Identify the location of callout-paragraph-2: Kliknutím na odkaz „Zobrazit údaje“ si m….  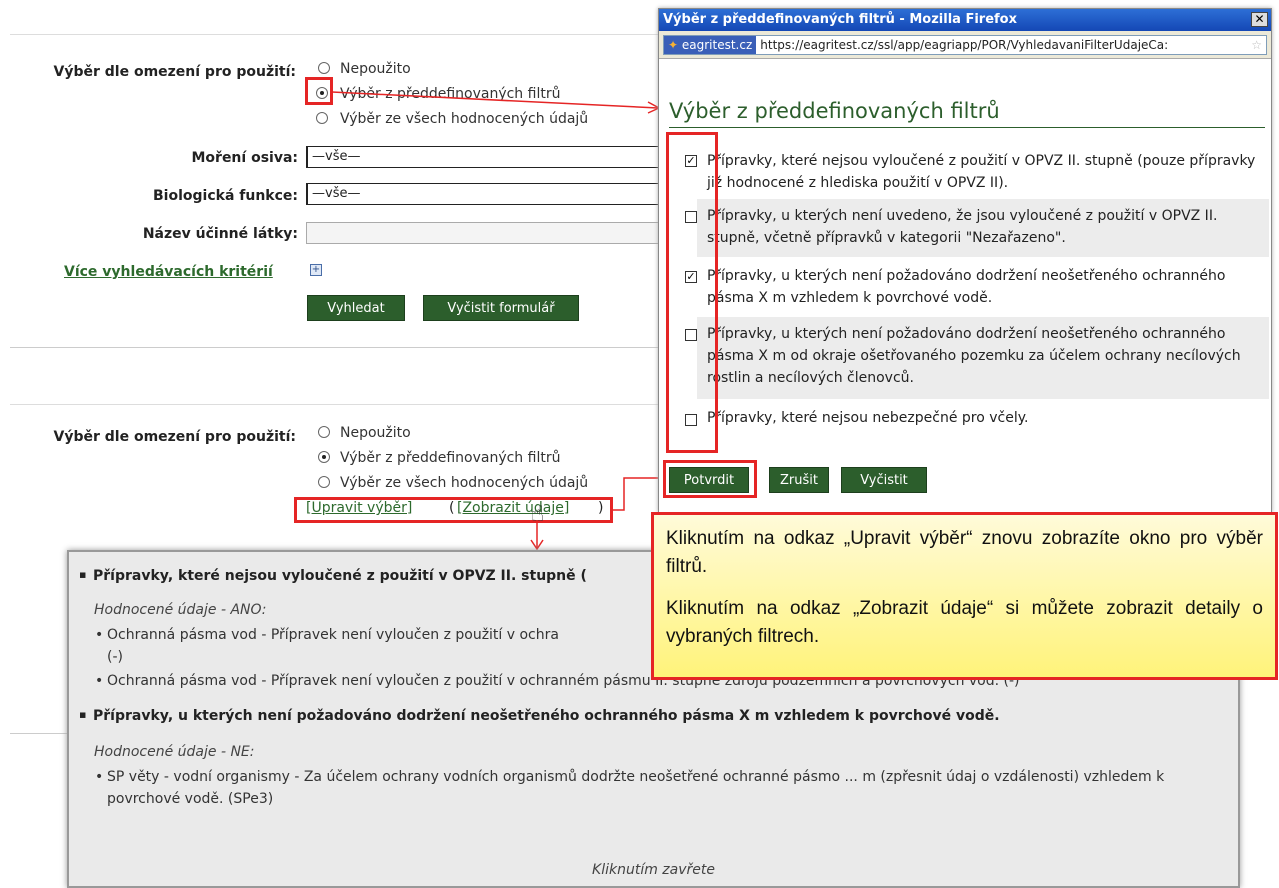
(964, 622).